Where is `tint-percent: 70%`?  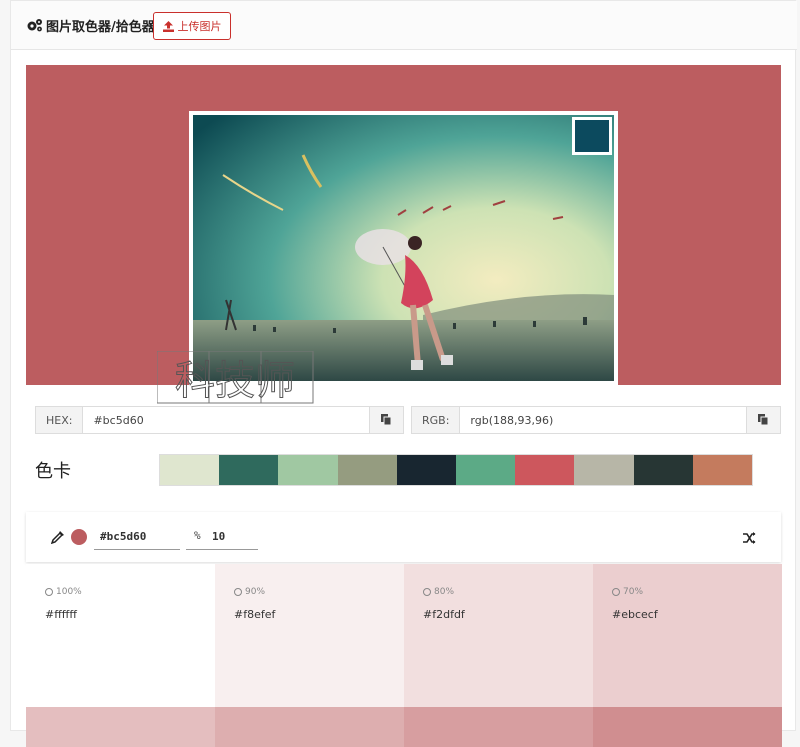 tint-percent: 70% is located at coordinates (627, 592).